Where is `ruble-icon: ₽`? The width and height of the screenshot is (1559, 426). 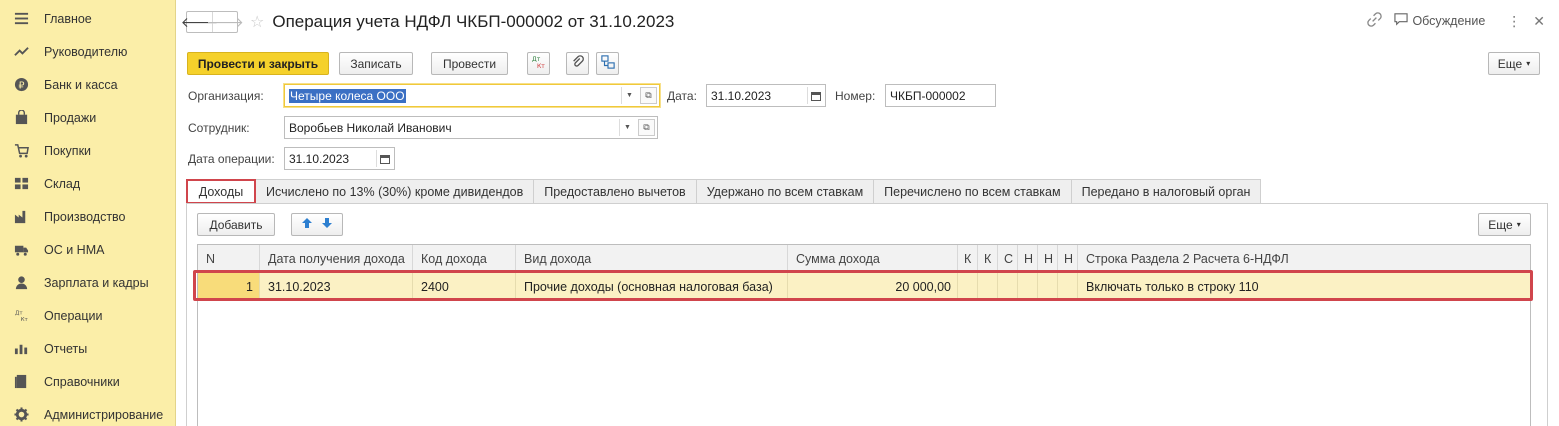
ruble-icon: ₽ is located at coordinates (21, 85).